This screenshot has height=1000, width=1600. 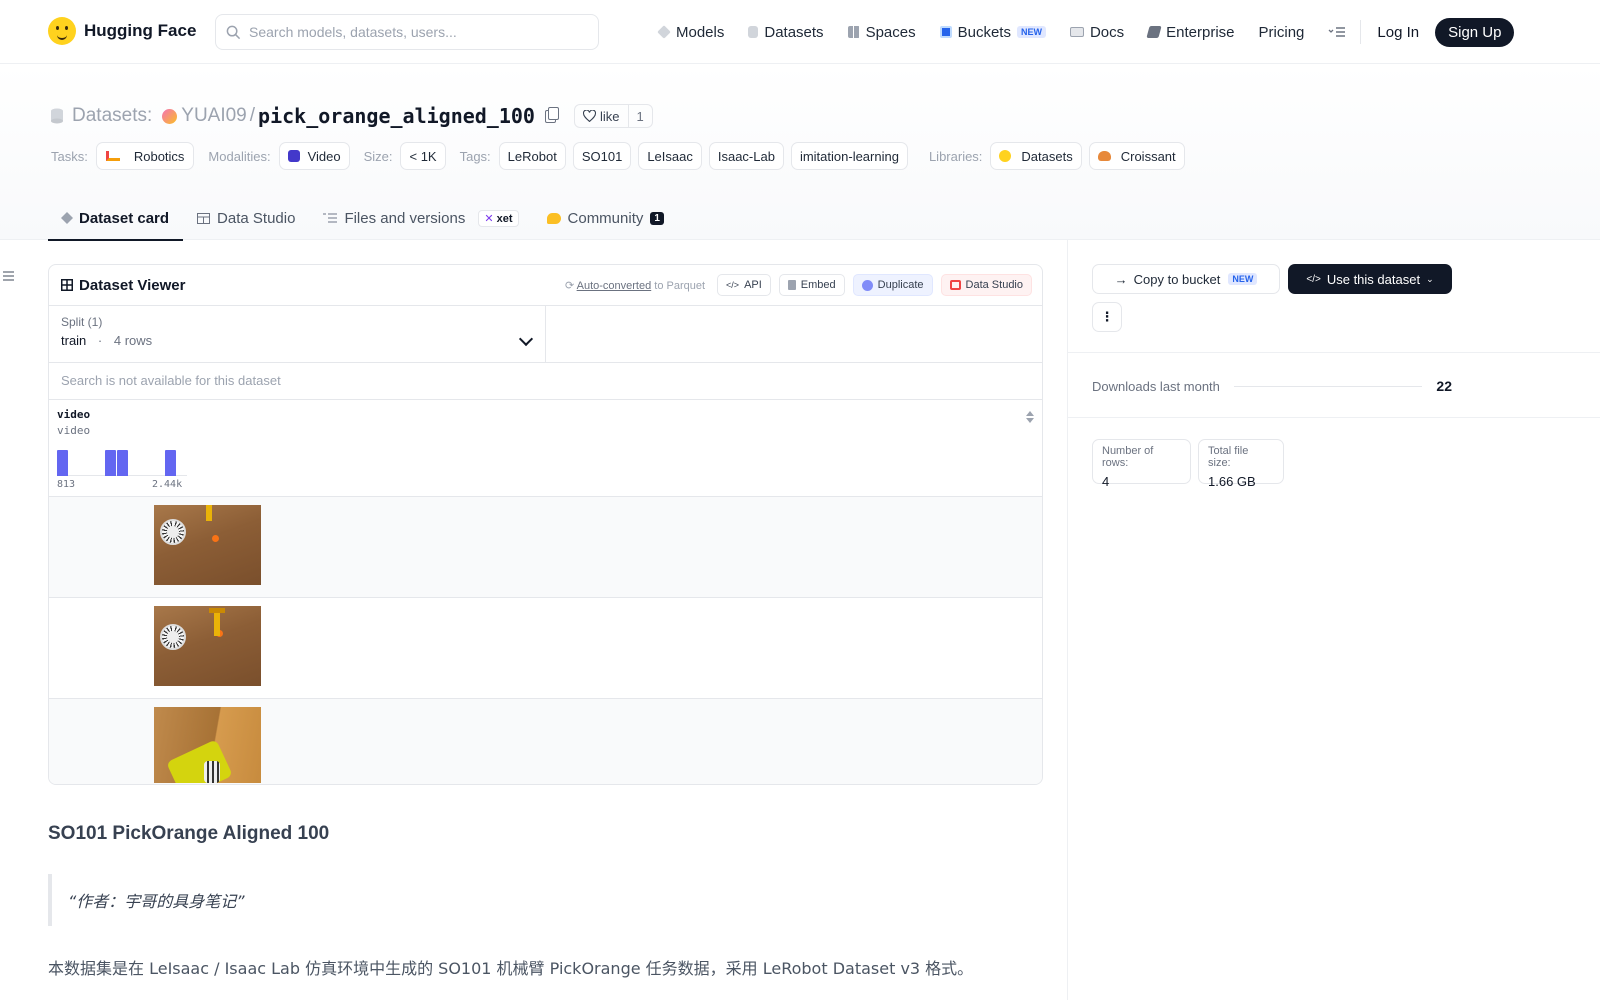 What do you see at coordinates (733, 285) in the screenshot?
I see `code-icon: </>` at bounding box center [733, 285].